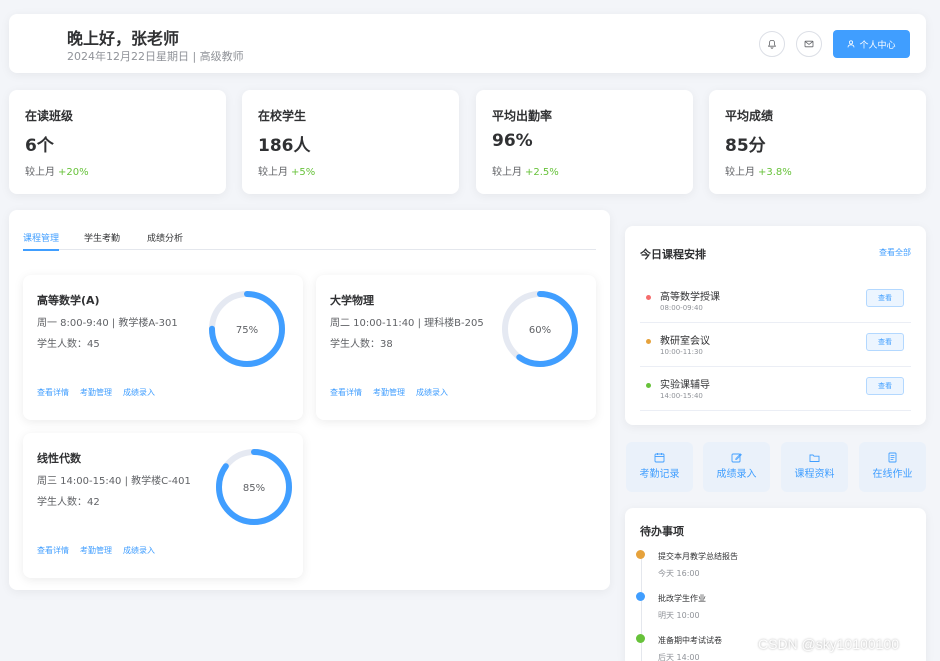 Image resolution: width=940 pixels, height=661 pixels. I want to click on schedule-item: 高等数学授课 08:00-09:40 查看, so click(775, 301).